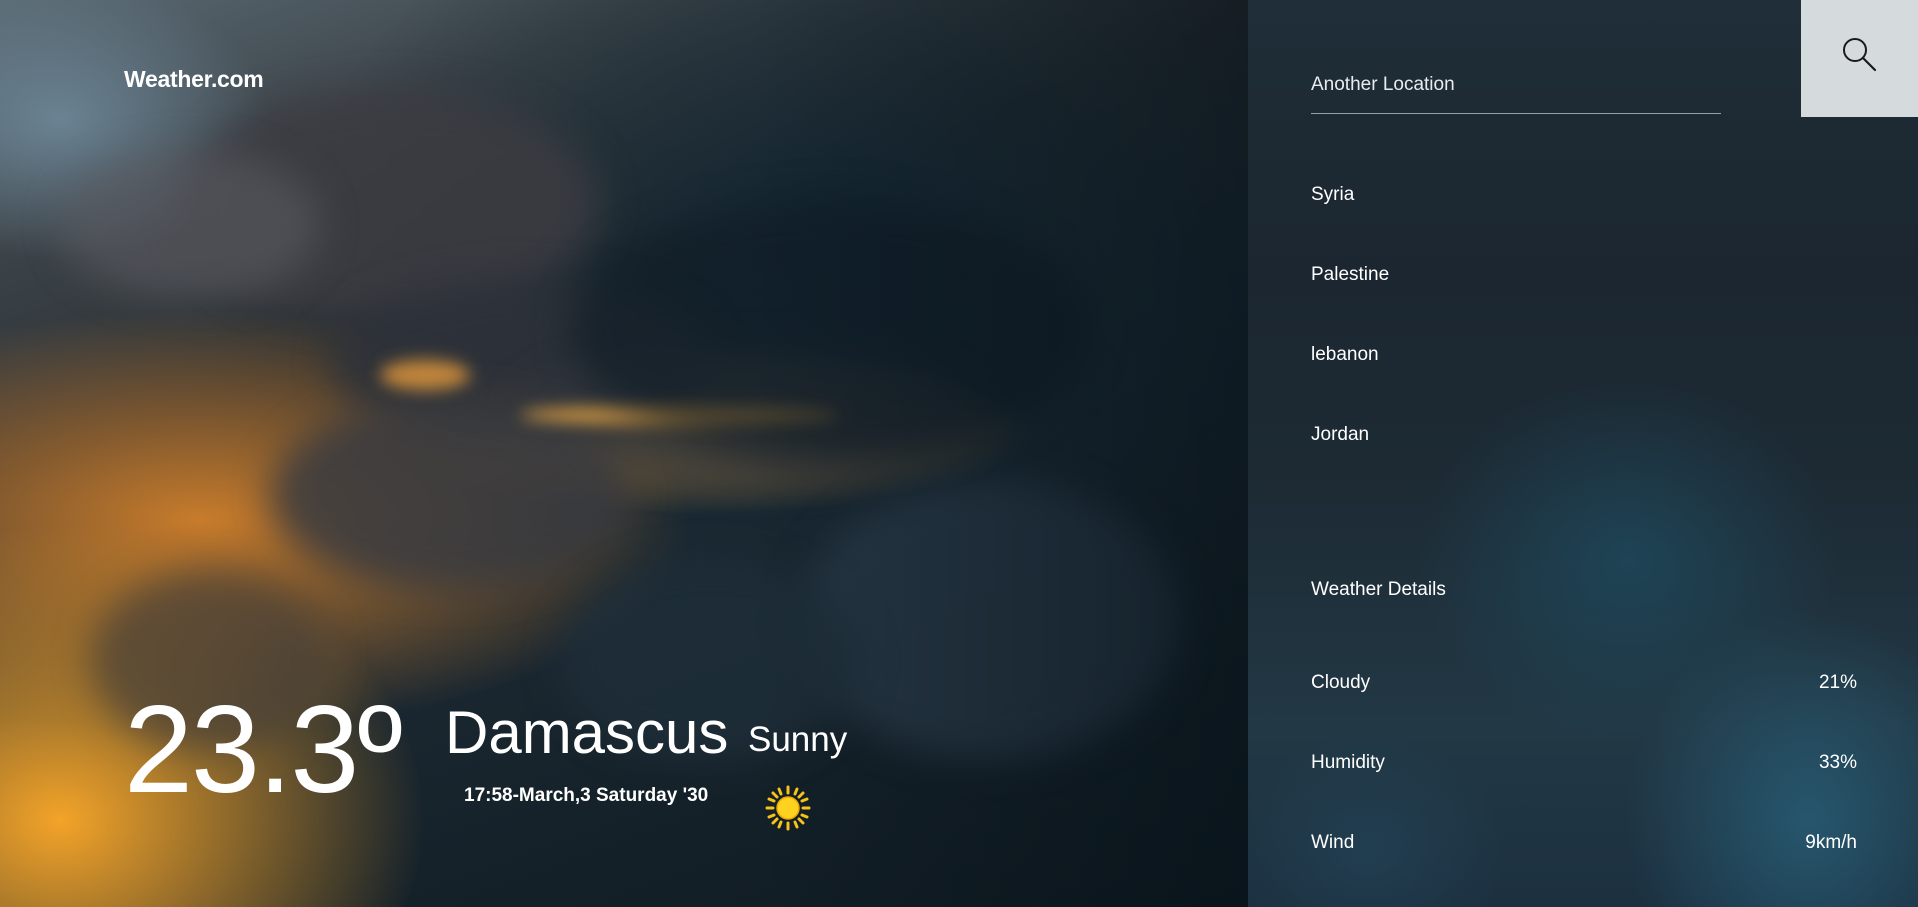 The image size is (1918, 907). What do you see at coordinates (194, 79) in the screenshot?
I see `brand-logo-text: Weather.com` at bounding box center [194, 79].